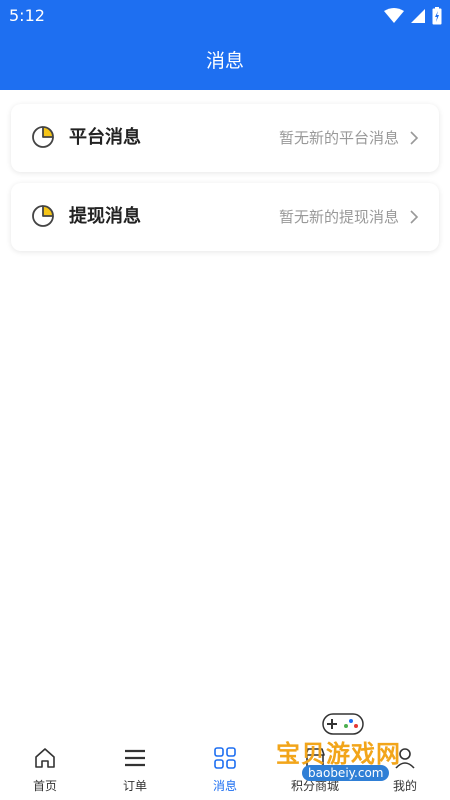 This screenshot has width=450, height=800. I want to click on app-bar: 消息, so click(225, 61).